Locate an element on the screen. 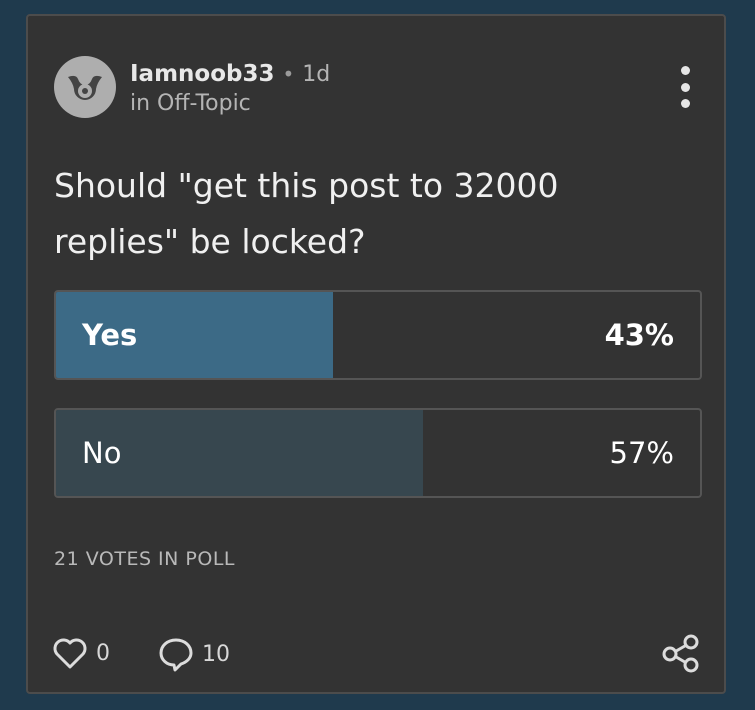 The width and height of the screenshot is (755, 710). user-avatar is located at coordinates (85, 87).